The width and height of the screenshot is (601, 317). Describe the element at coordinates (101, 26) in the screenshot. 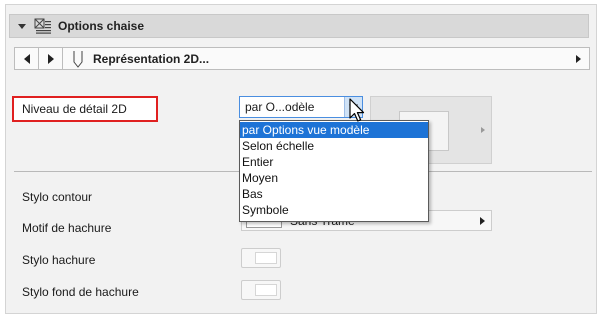

I see `panel-title: Options chaise` at that location.